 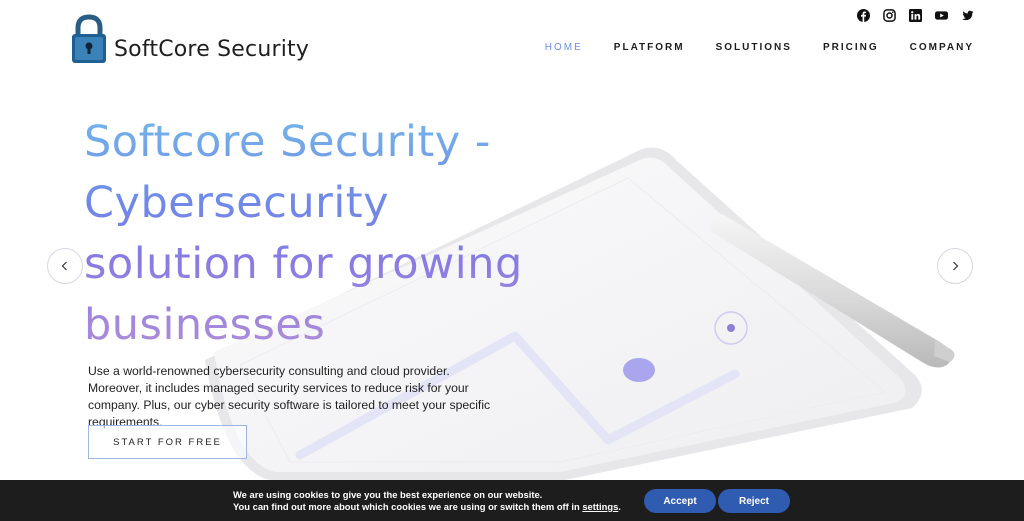 What do you see at coordinates (212, 49) in the screenshot?
I see `brand-name: SoftCore Security` at bounding box center [212, 49].